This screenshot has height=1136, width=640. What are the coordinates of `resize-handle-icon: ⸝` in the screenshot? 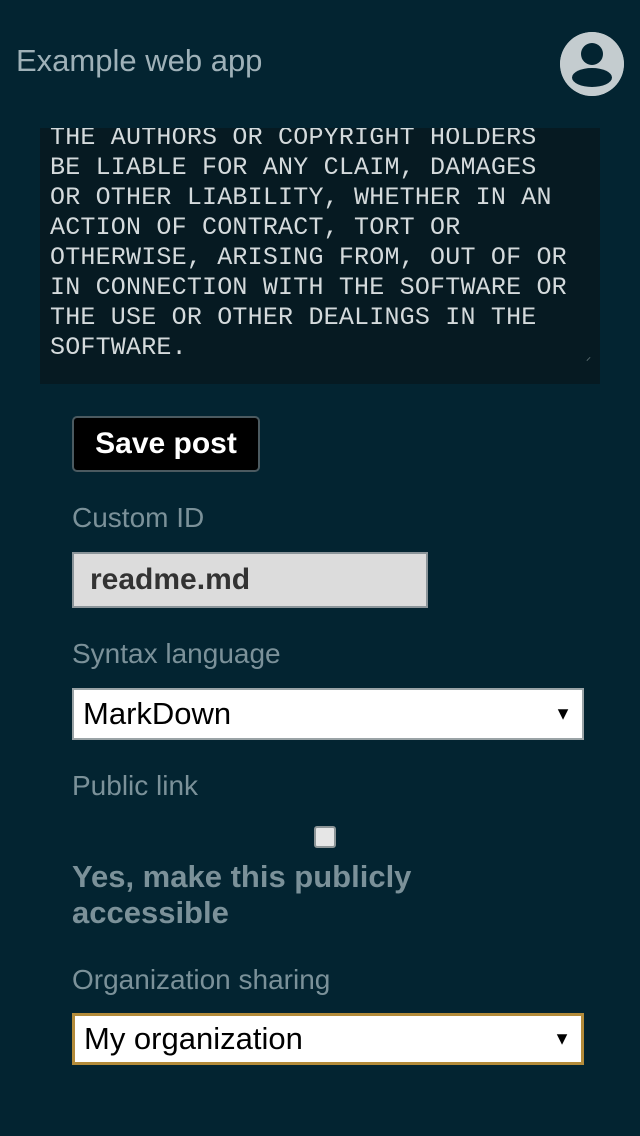 It's located at (590, 358).